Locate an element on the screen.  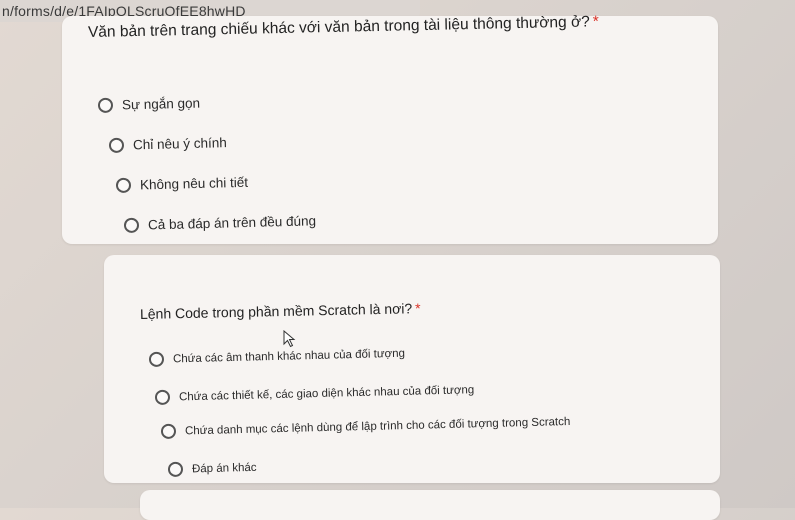
option-label: Đáp án khác is located at coordinates (224, 468).